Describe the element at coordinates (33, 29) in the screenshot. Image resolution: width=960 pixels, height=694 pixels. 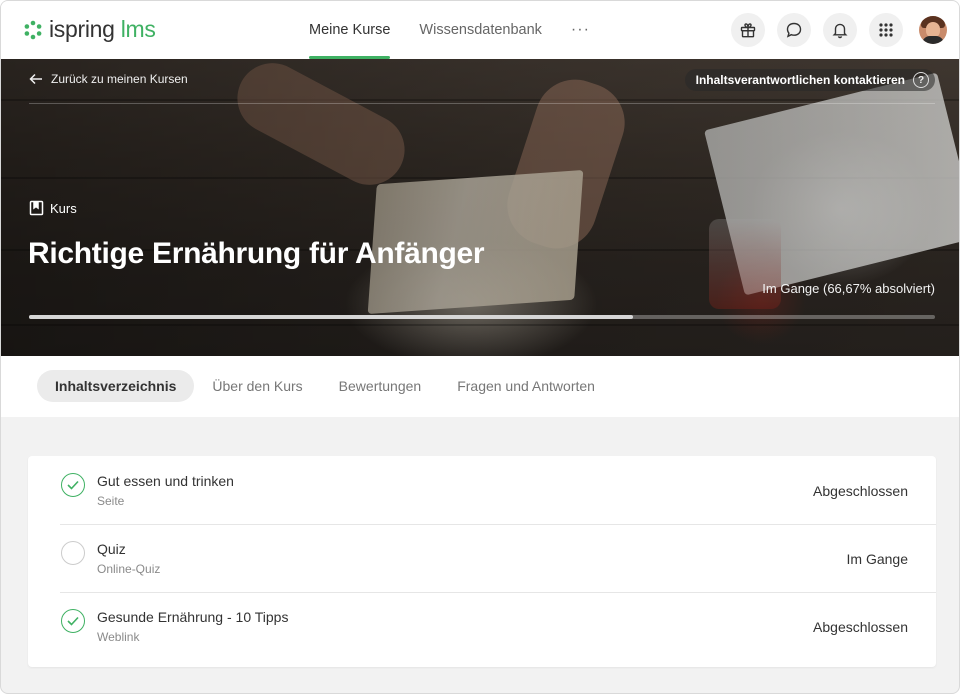
I see `ispring-logo-icon` at that location.